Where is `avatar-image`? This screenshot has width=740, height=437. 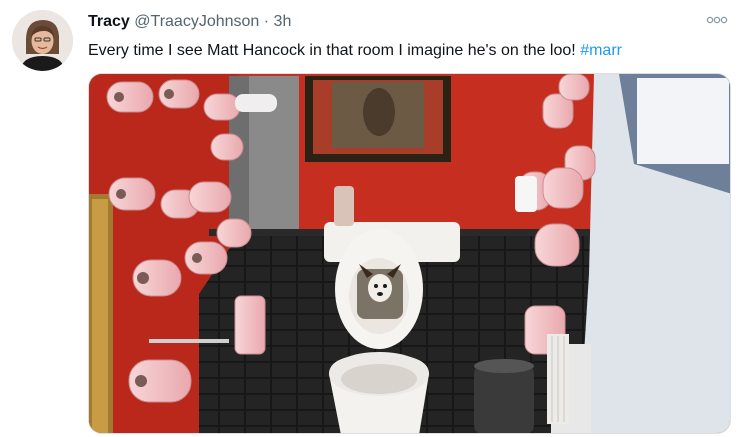
avatar-image is located at coordinates (42, 40).